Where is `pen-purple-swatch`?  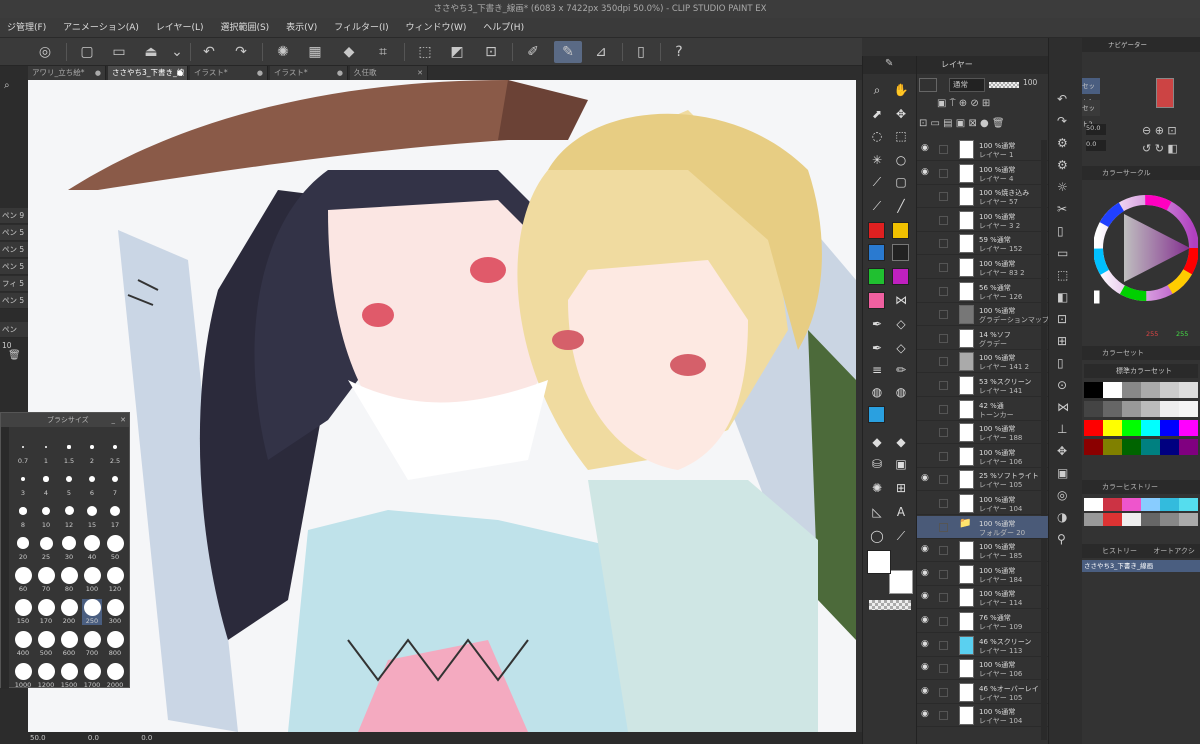 pen-purple-swatch is located at coordinates (900, 276).